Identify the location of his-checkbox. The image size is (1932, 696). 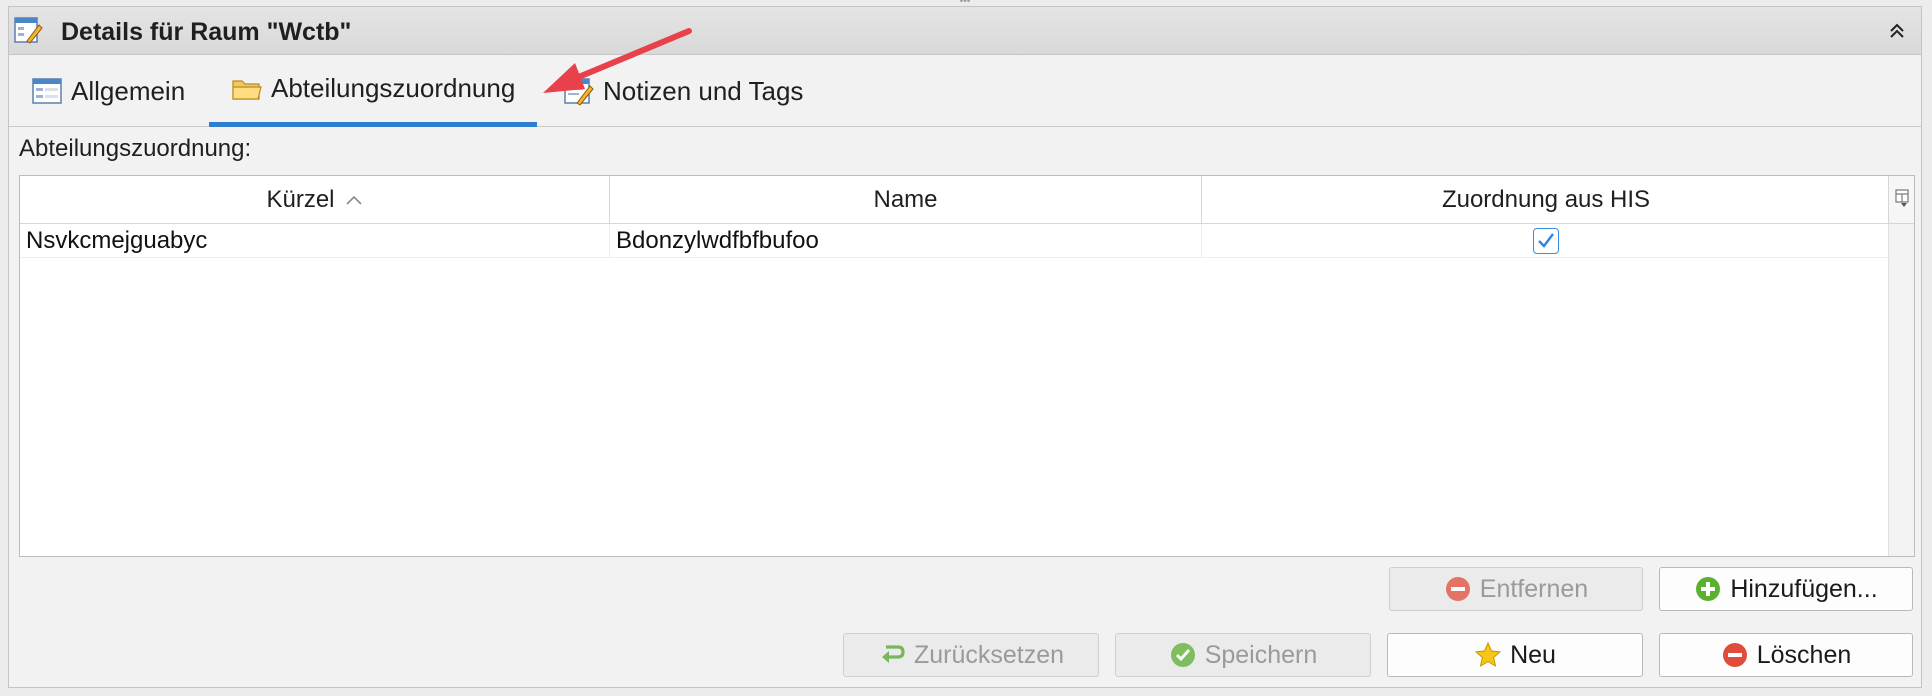
(1546, 241).